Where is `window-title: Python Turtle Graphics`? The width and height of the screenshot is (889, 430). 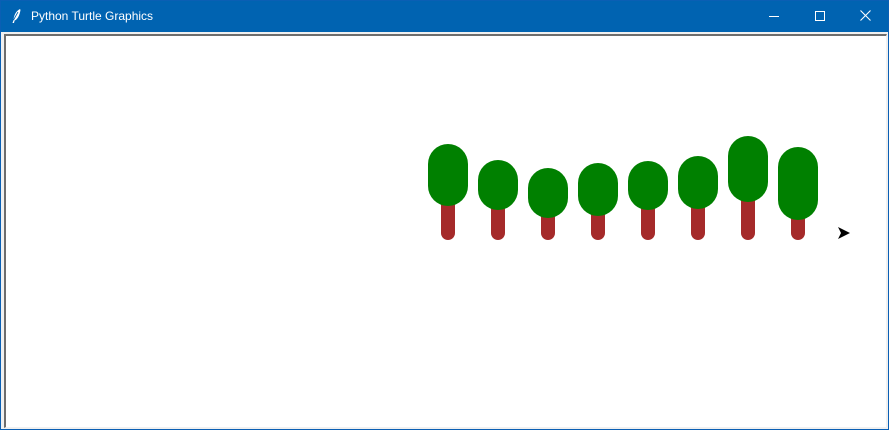
window-title: Python Turtle Graphics is located at coordinates (92, 16).